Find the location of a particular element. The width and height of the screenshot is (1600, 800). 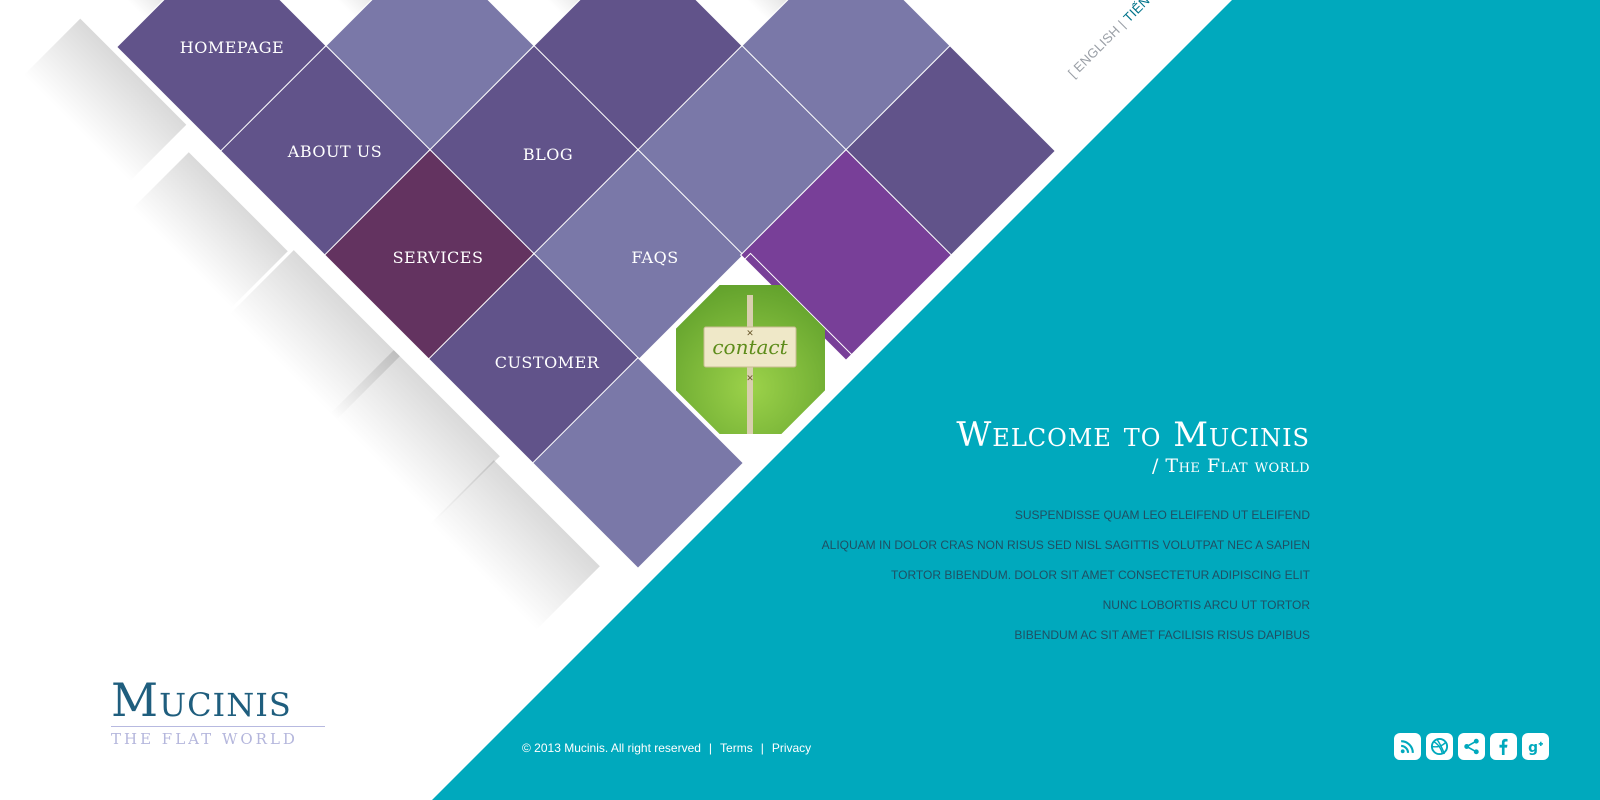

nav-faqs: FAQS is located at coordinates (655, 258).